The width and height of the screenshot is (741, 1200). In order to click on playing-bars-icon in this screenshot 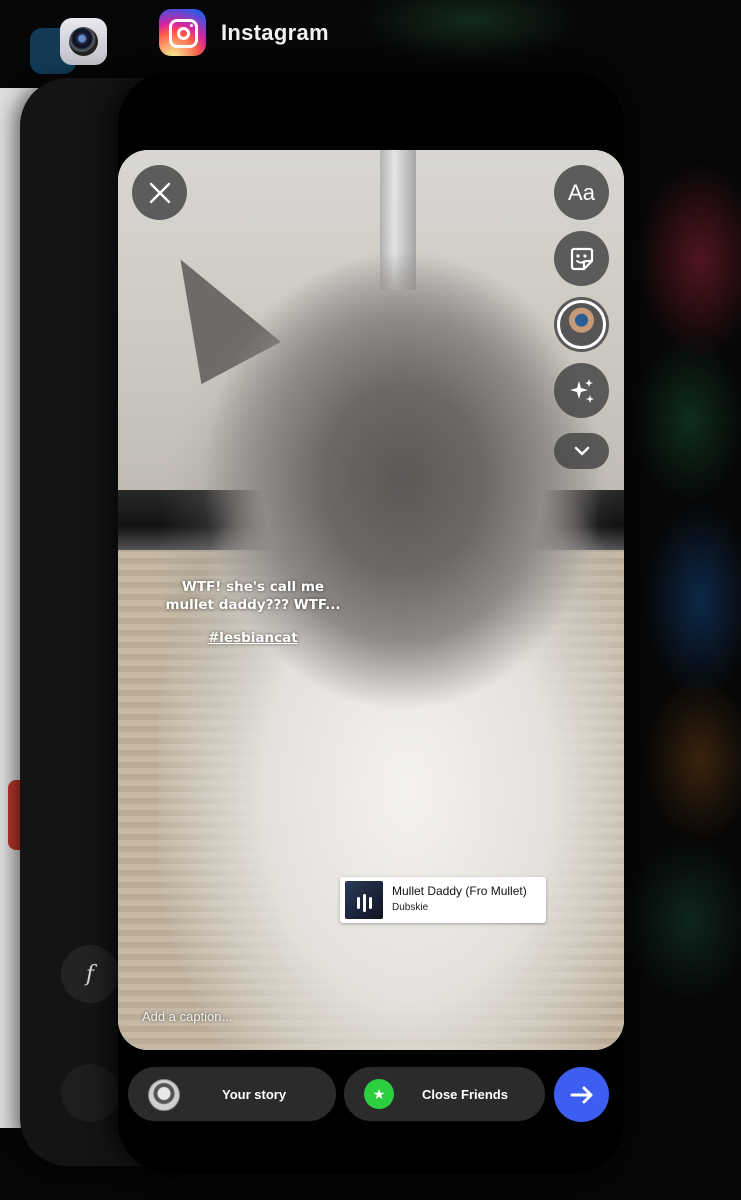, I will do `click(364, 903)`.